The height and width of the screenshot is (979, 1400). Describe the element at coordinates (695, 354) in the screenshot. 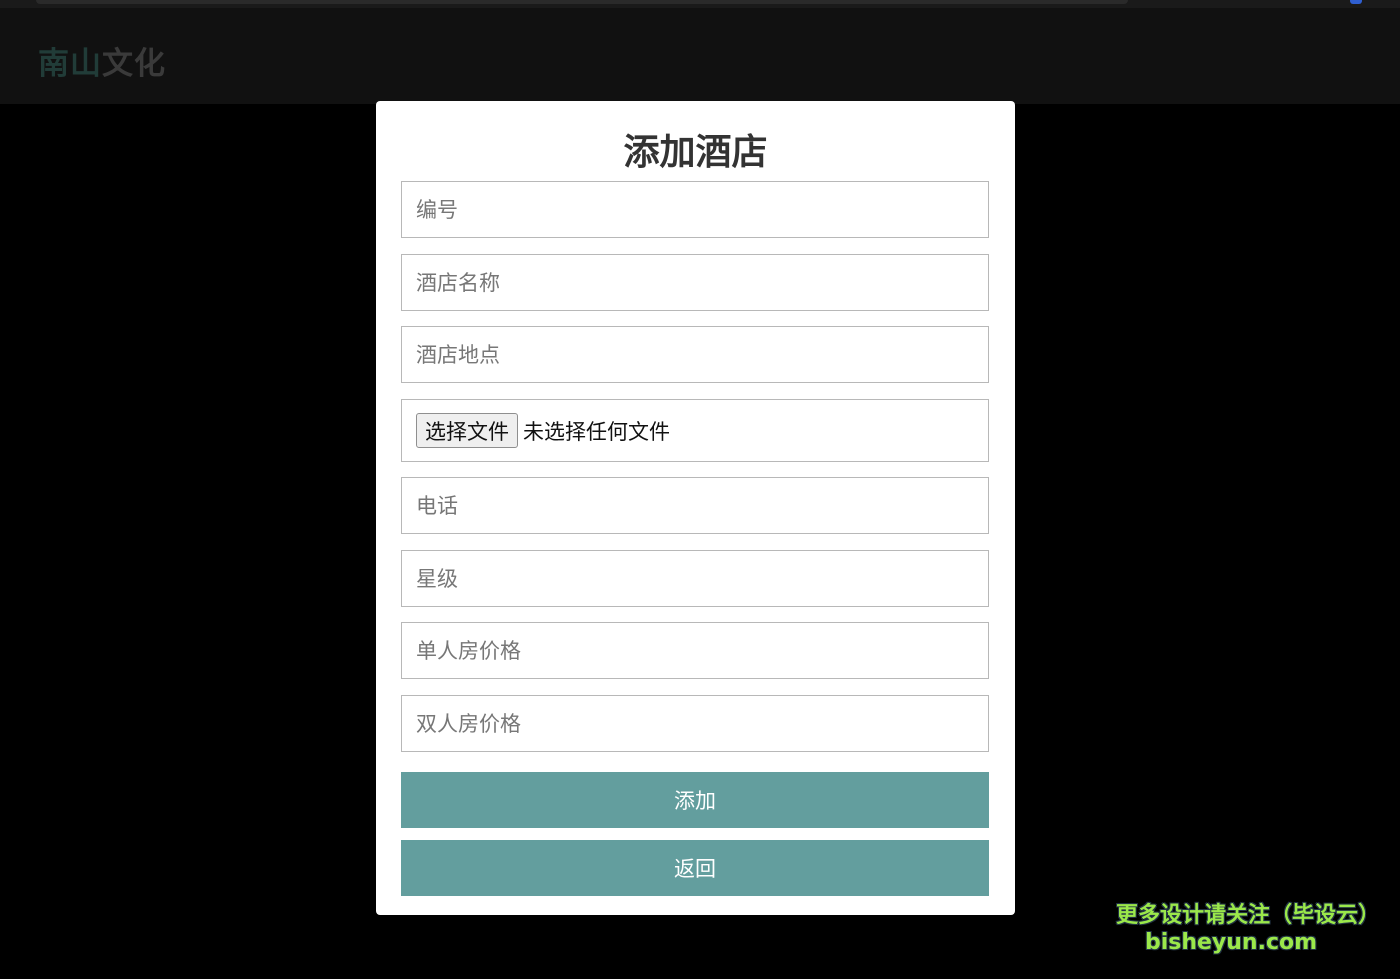

I see `hotel-location-input` at that location.